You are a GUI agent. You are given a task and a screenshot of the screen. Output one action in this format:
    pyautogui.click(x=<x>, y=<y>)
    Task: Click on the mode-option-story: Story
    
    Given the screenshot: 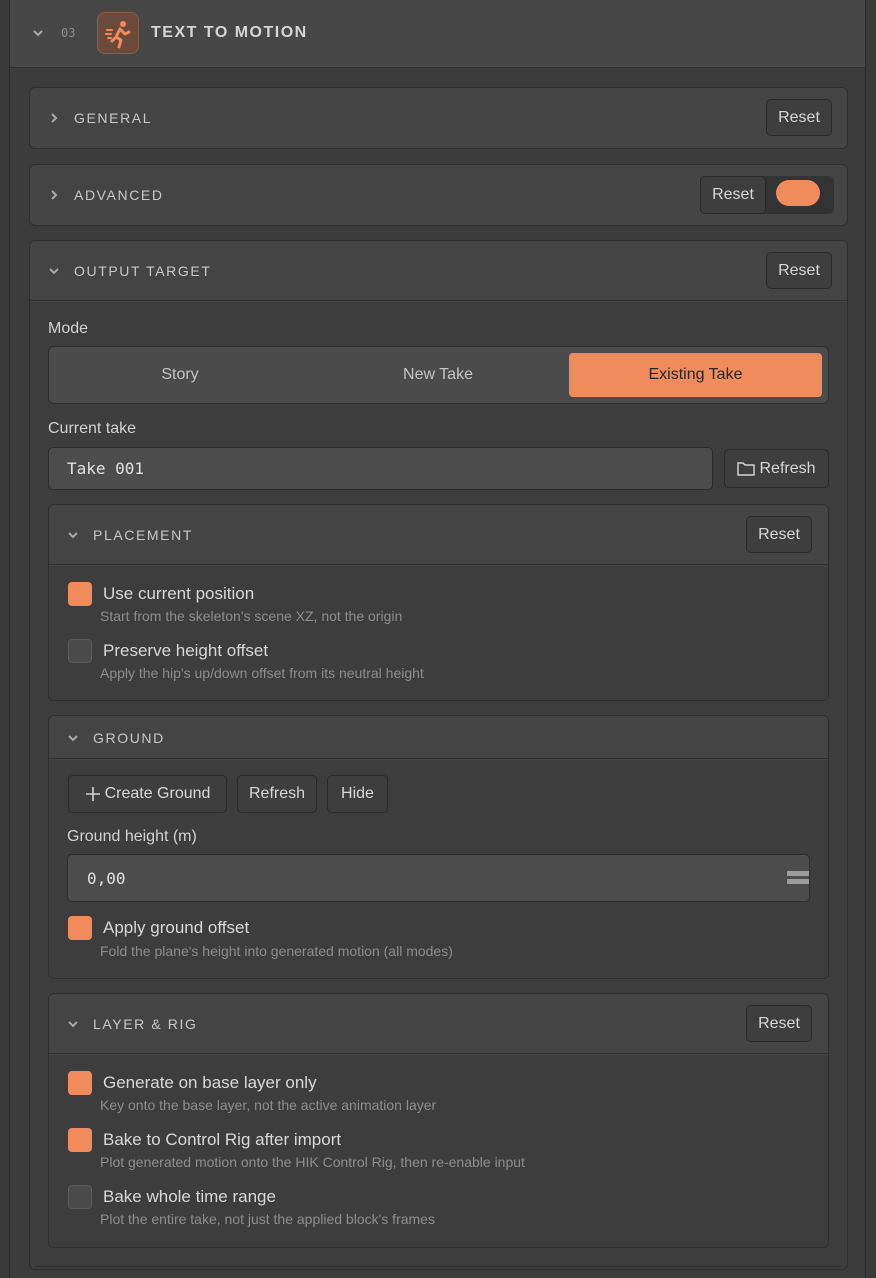 What is the action you would take?
    pyautogui.click(x=180, y=375)
    